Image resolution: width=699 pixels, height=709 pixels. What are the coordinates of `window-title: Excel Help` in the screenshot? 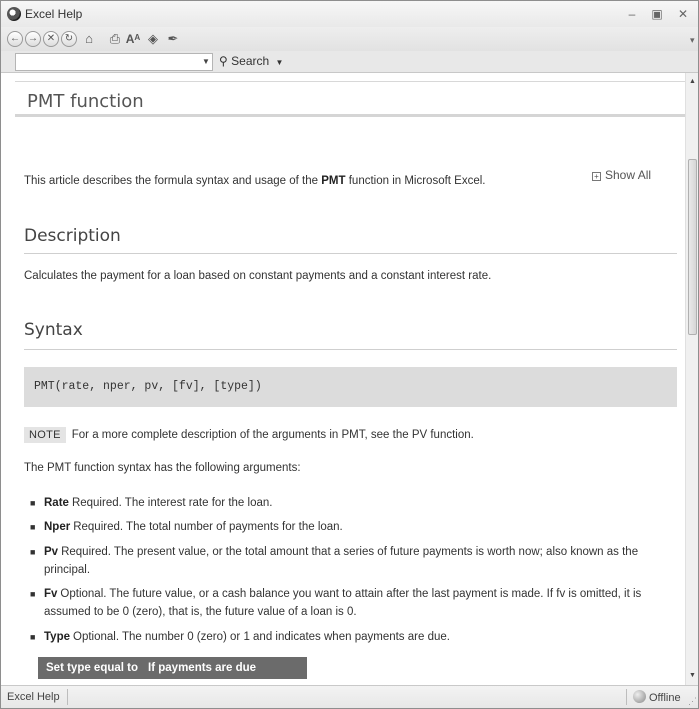 It's located at (54, 14).